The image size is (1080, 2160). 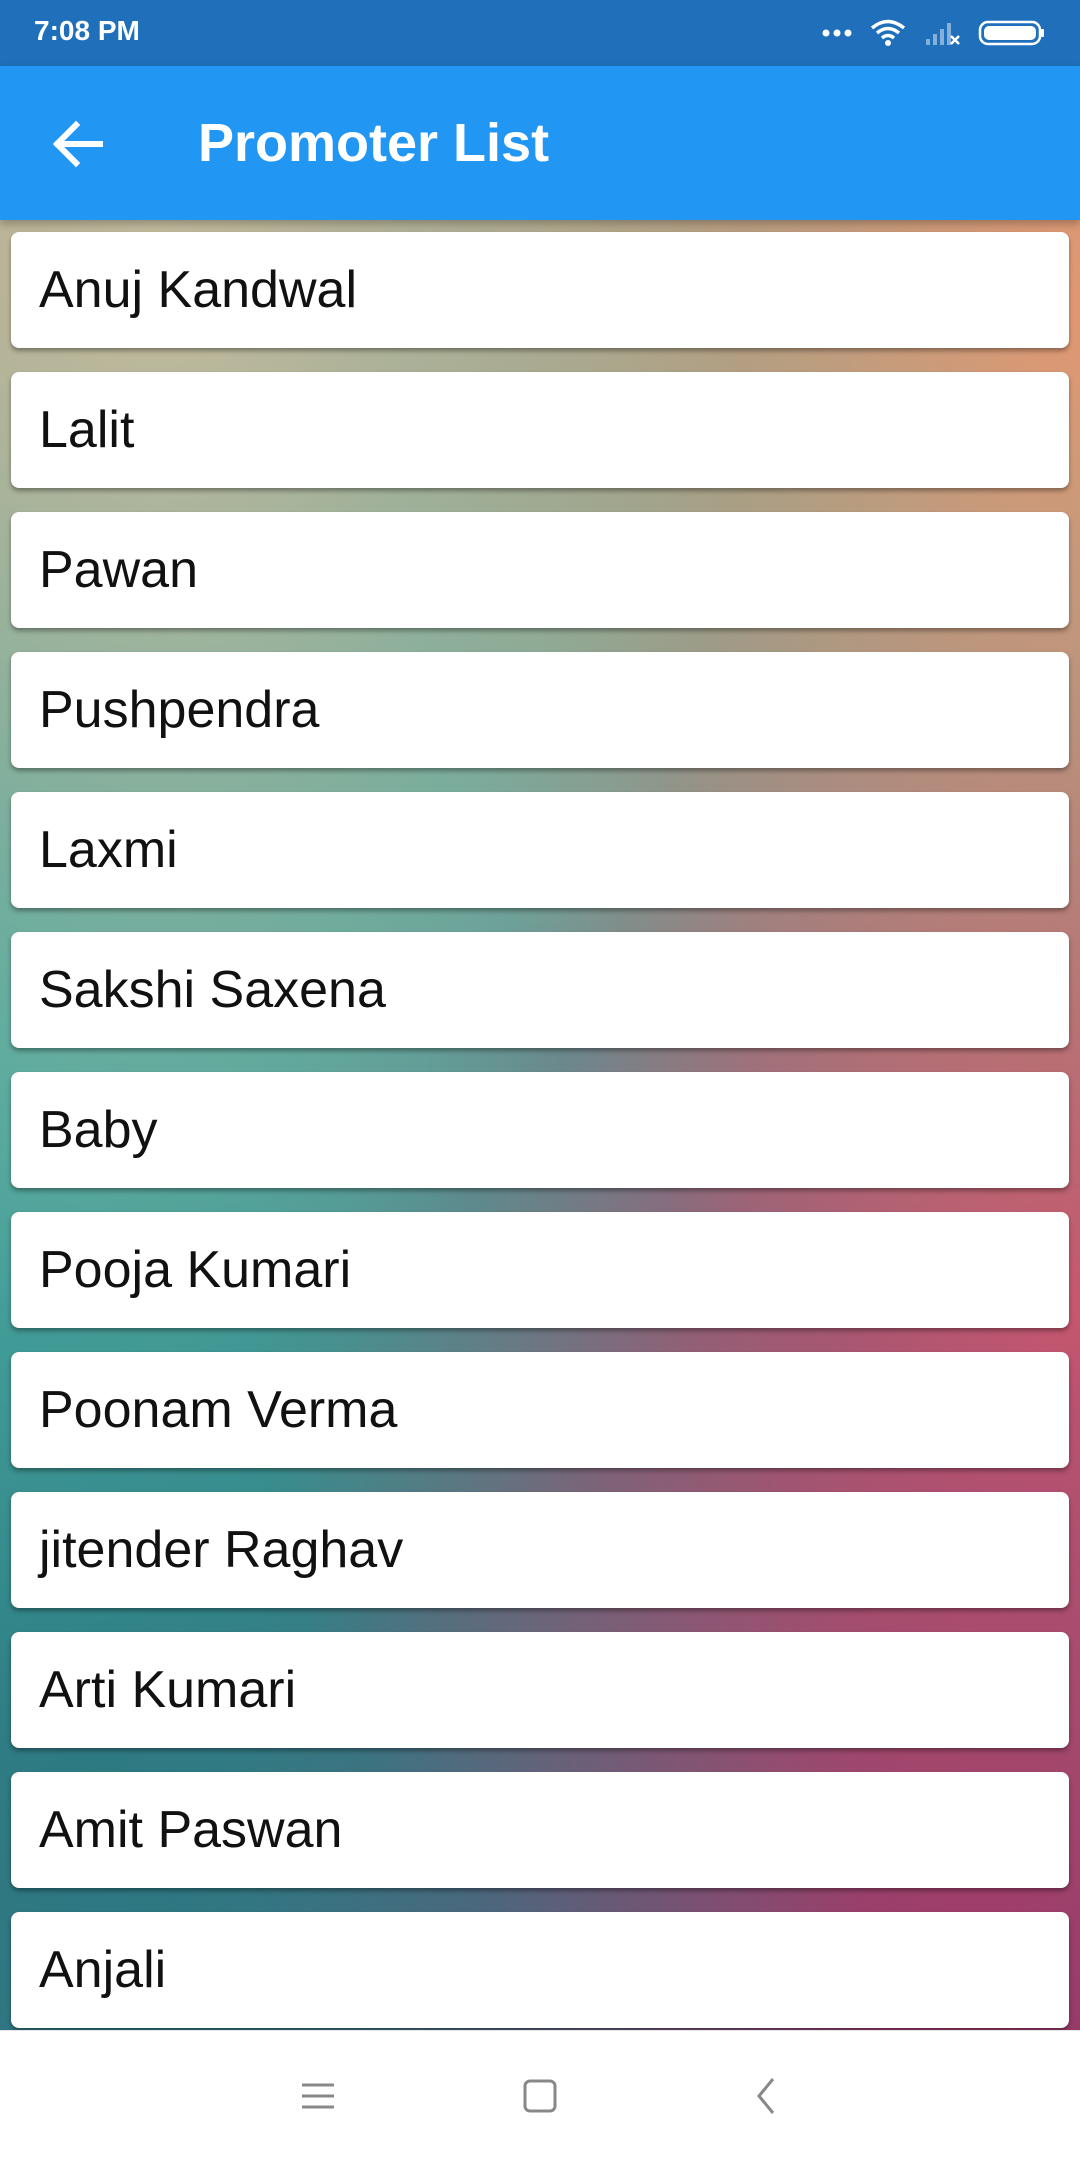 I want to click on list-item-label: Pushpendra, so click(x=179, y=710).